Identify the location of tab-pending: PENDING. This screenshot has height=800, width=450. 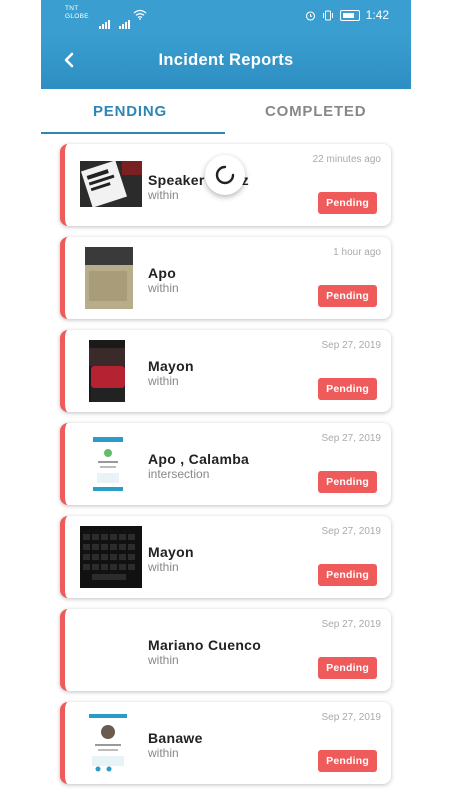
(130, 111).